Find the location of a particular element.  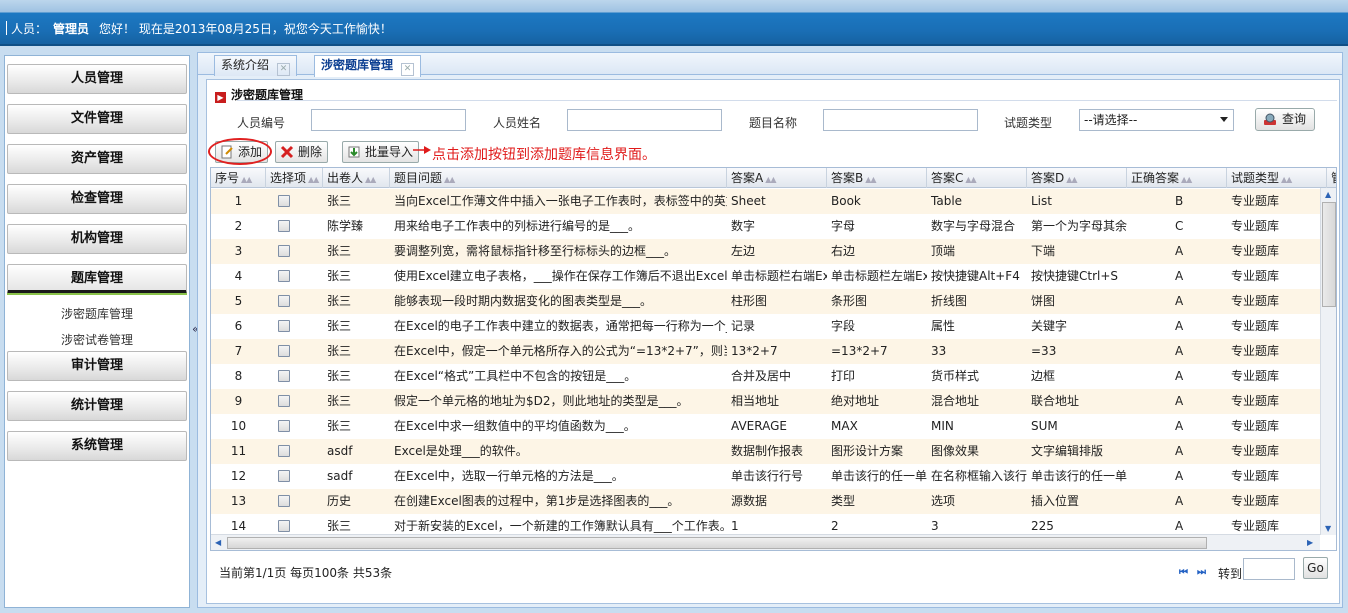

select-value: --请选择-- is located at coordinates (1111, 120).